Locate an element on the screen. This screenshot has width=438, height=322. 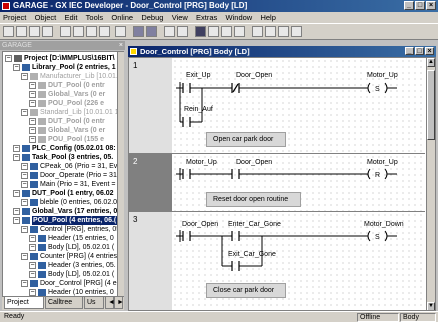
coil-type: S is located at coordinates (377, 237).